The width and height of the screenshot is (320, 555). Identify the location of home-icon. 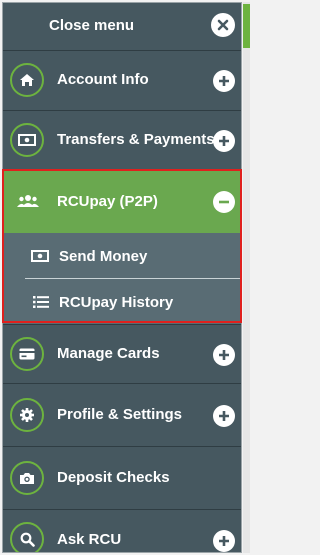
(27, 80).